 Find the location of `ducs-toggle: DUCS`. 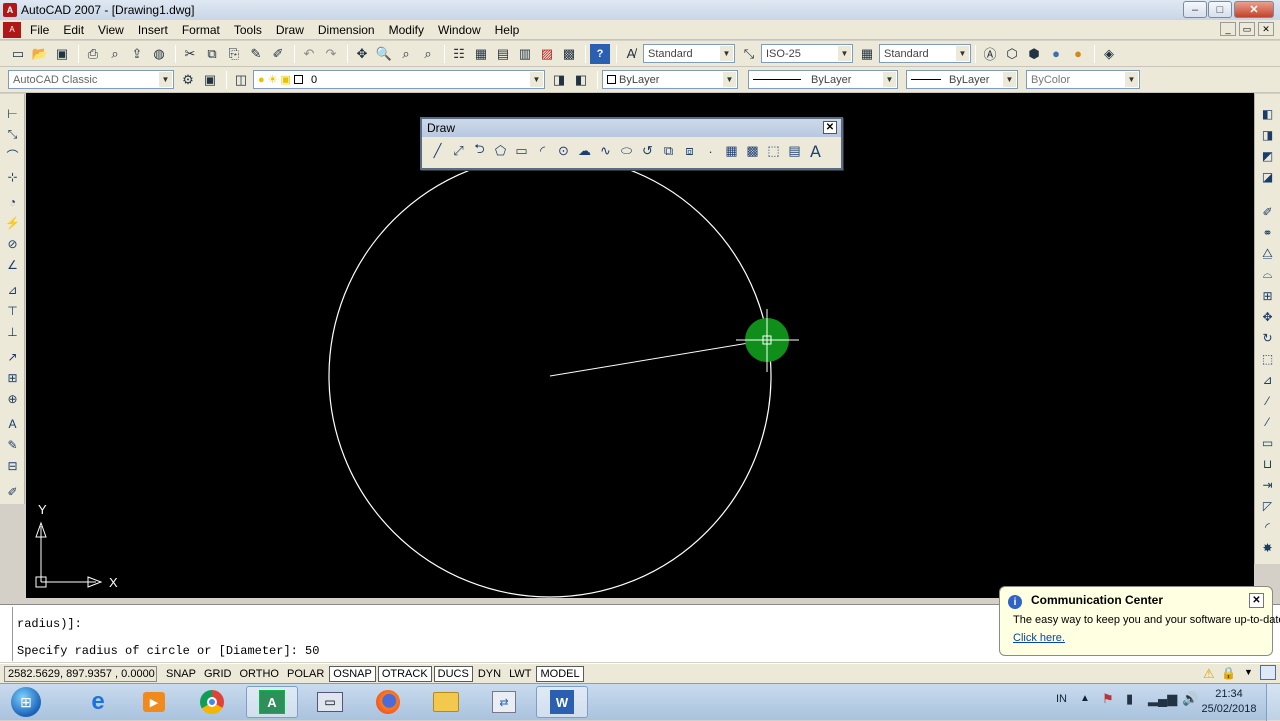

ducs-toggle: DUCS is located at coordinates (453, 673).